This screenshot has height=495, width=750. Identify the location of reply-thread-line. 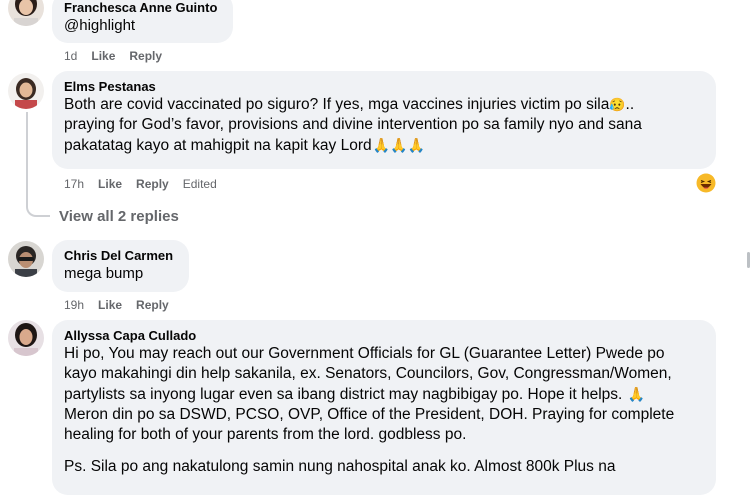
(38, 164).